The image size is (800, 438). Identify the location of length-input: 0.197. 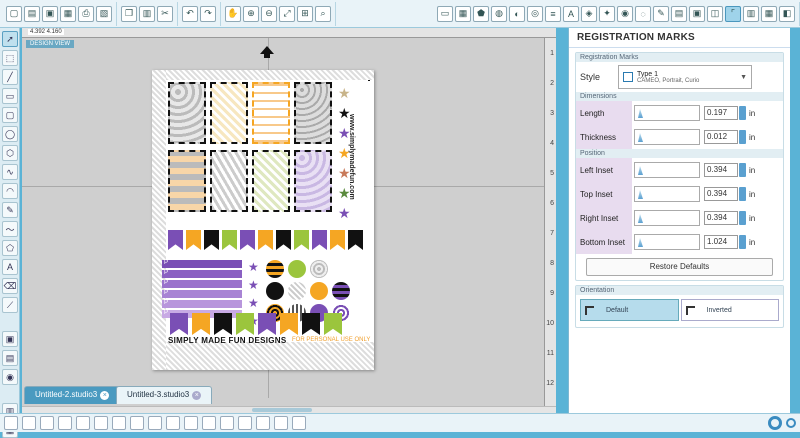
(721, 113).